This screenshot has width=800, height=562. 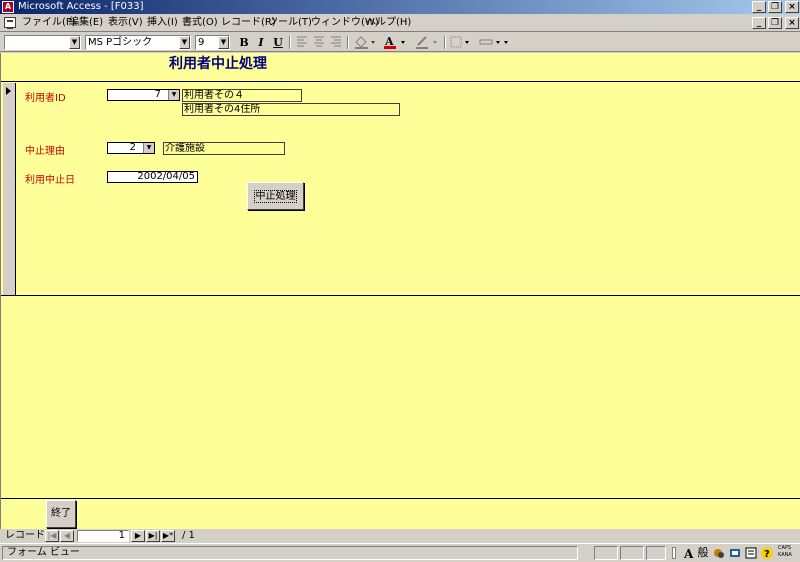 What do you see at coordinates (495, 42) in the screenshot?
I see `special-effect-icon` at bounding box center [495, 42].